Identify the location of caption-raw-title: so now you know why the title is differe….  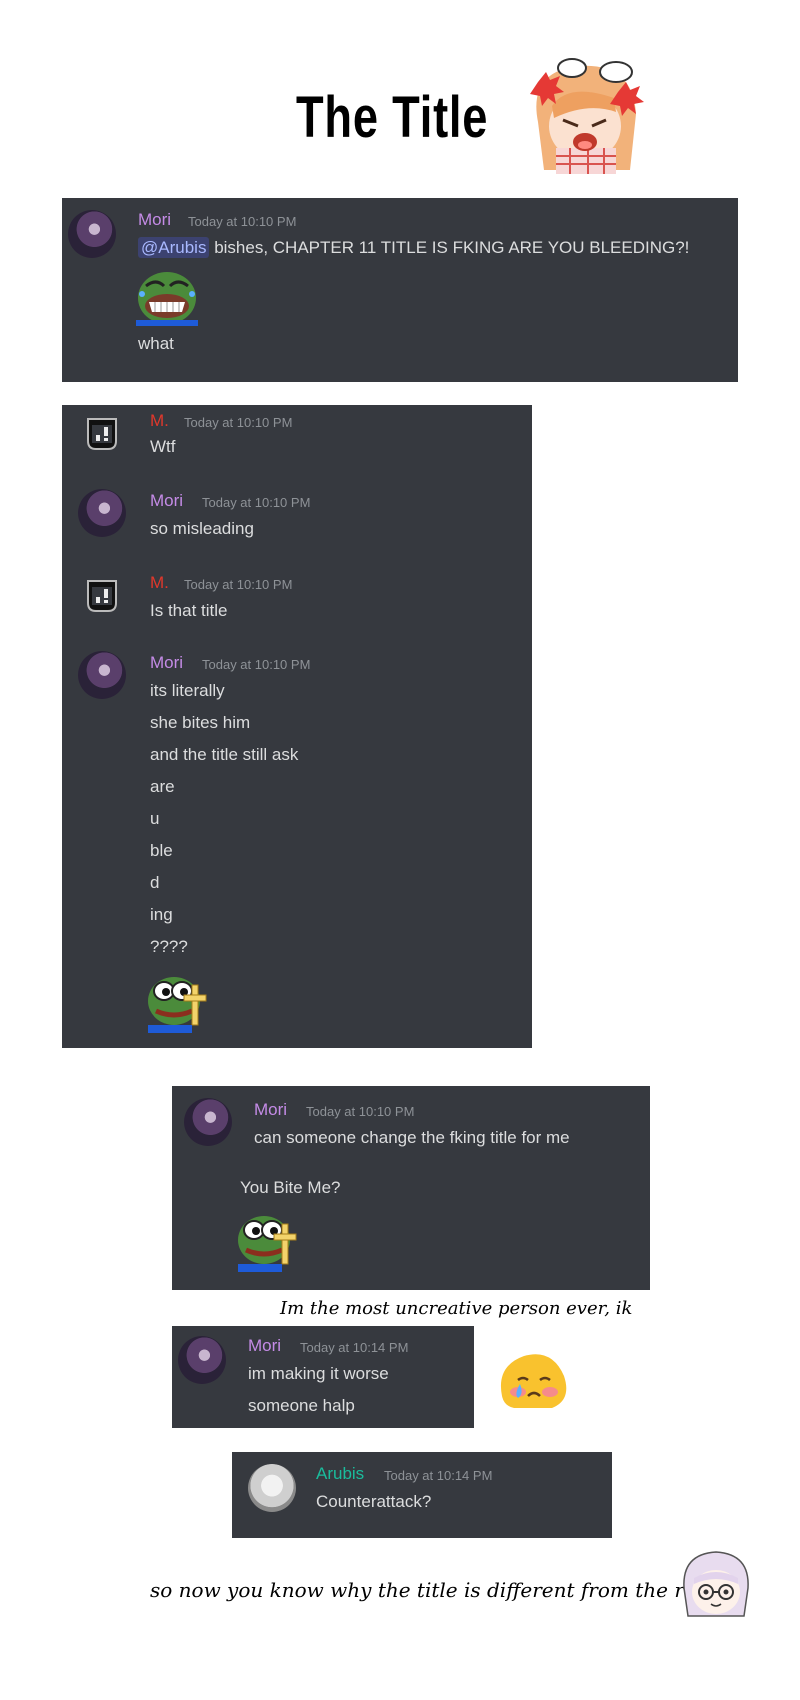
(431, 1590).